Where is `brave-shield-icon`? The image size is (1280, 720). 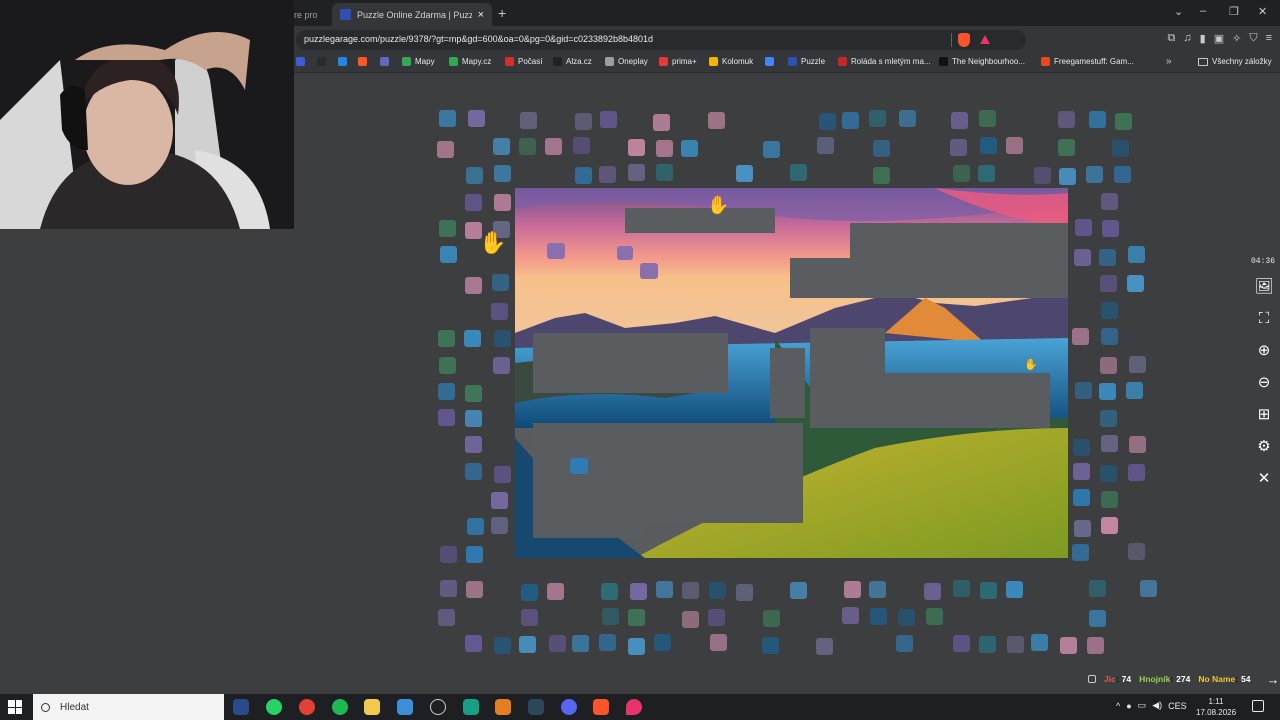
brave-shield-icon is located at coordinates (964, 40).